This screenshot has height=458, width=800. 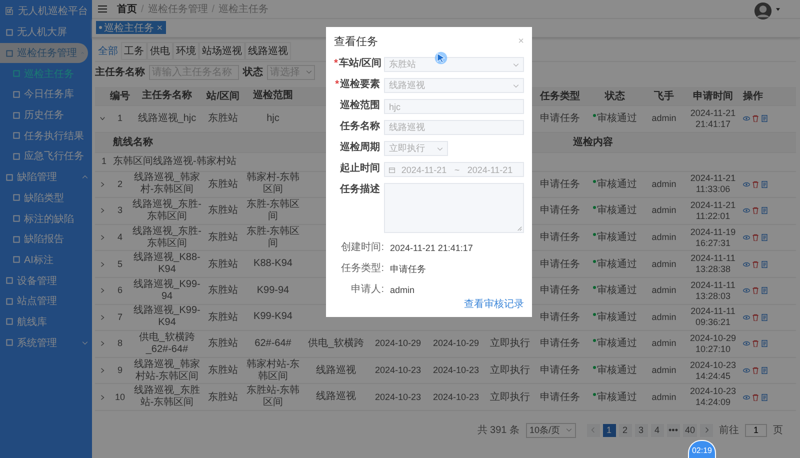 What do you see at coordinates (46, 156) in the screenshot?
I see `sidebar-item: 应急飞行任务` at bounding box center [46, 156].